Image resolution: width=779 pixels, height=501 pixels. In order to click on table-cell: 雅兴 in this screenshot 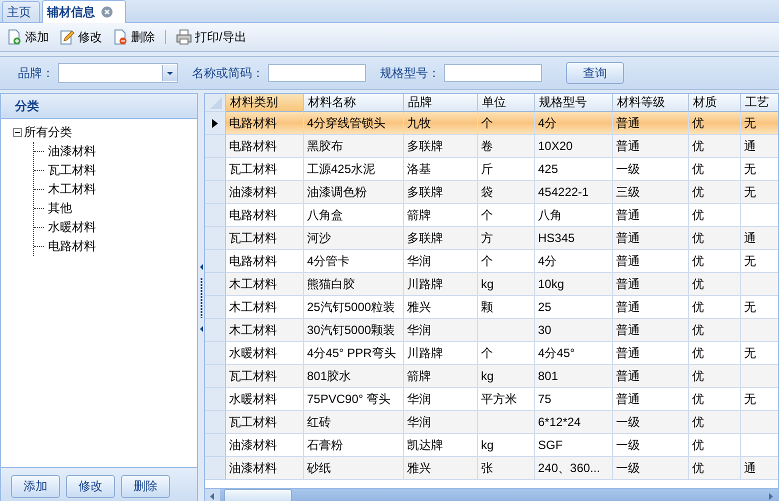, I will do `click(441, 468)`.